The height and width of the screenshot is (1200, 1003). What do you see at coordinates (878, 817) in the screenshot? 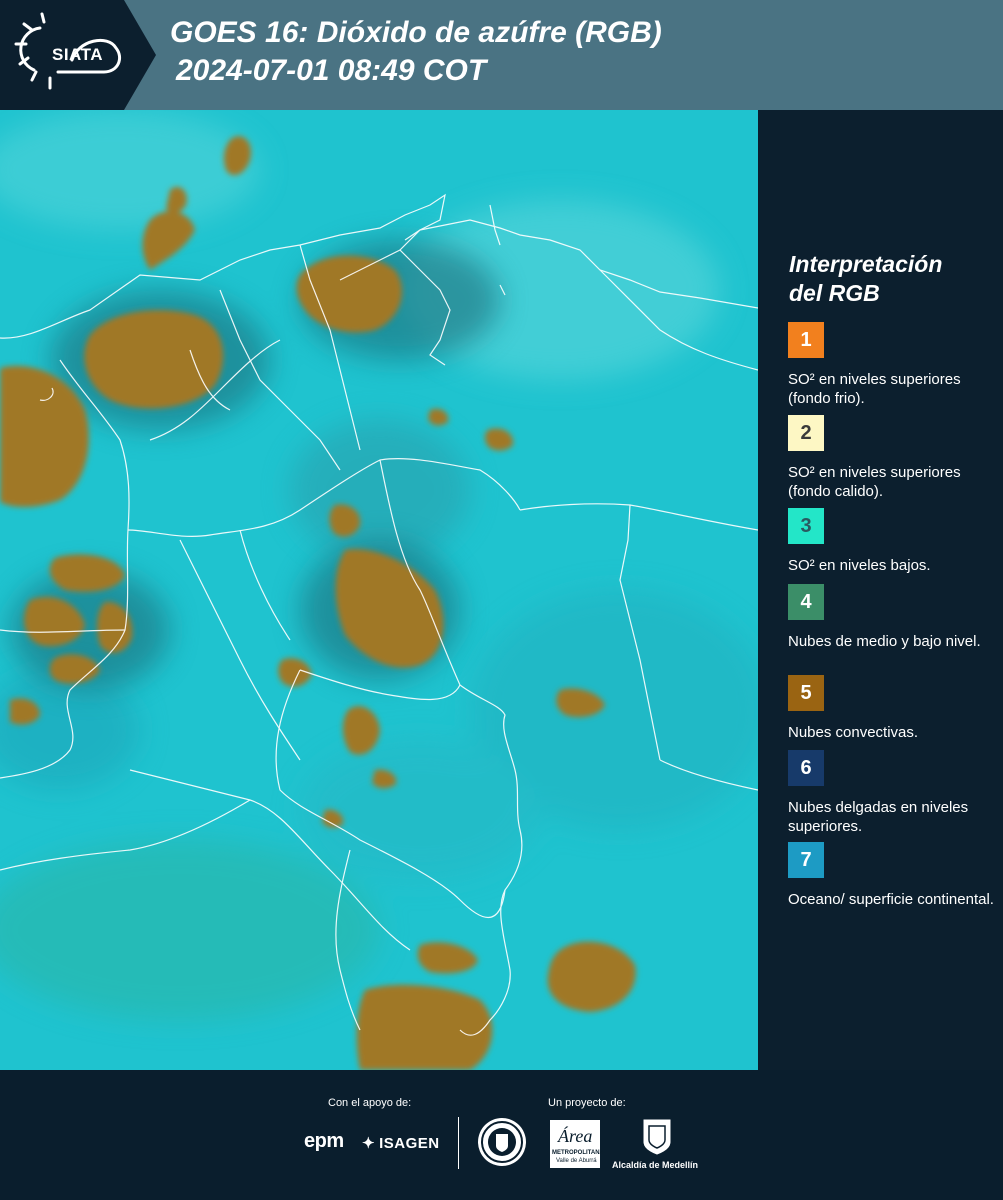
I see `legend-label: Nubes delgadas en niveles superiores.` at bounding box center [878, 817].